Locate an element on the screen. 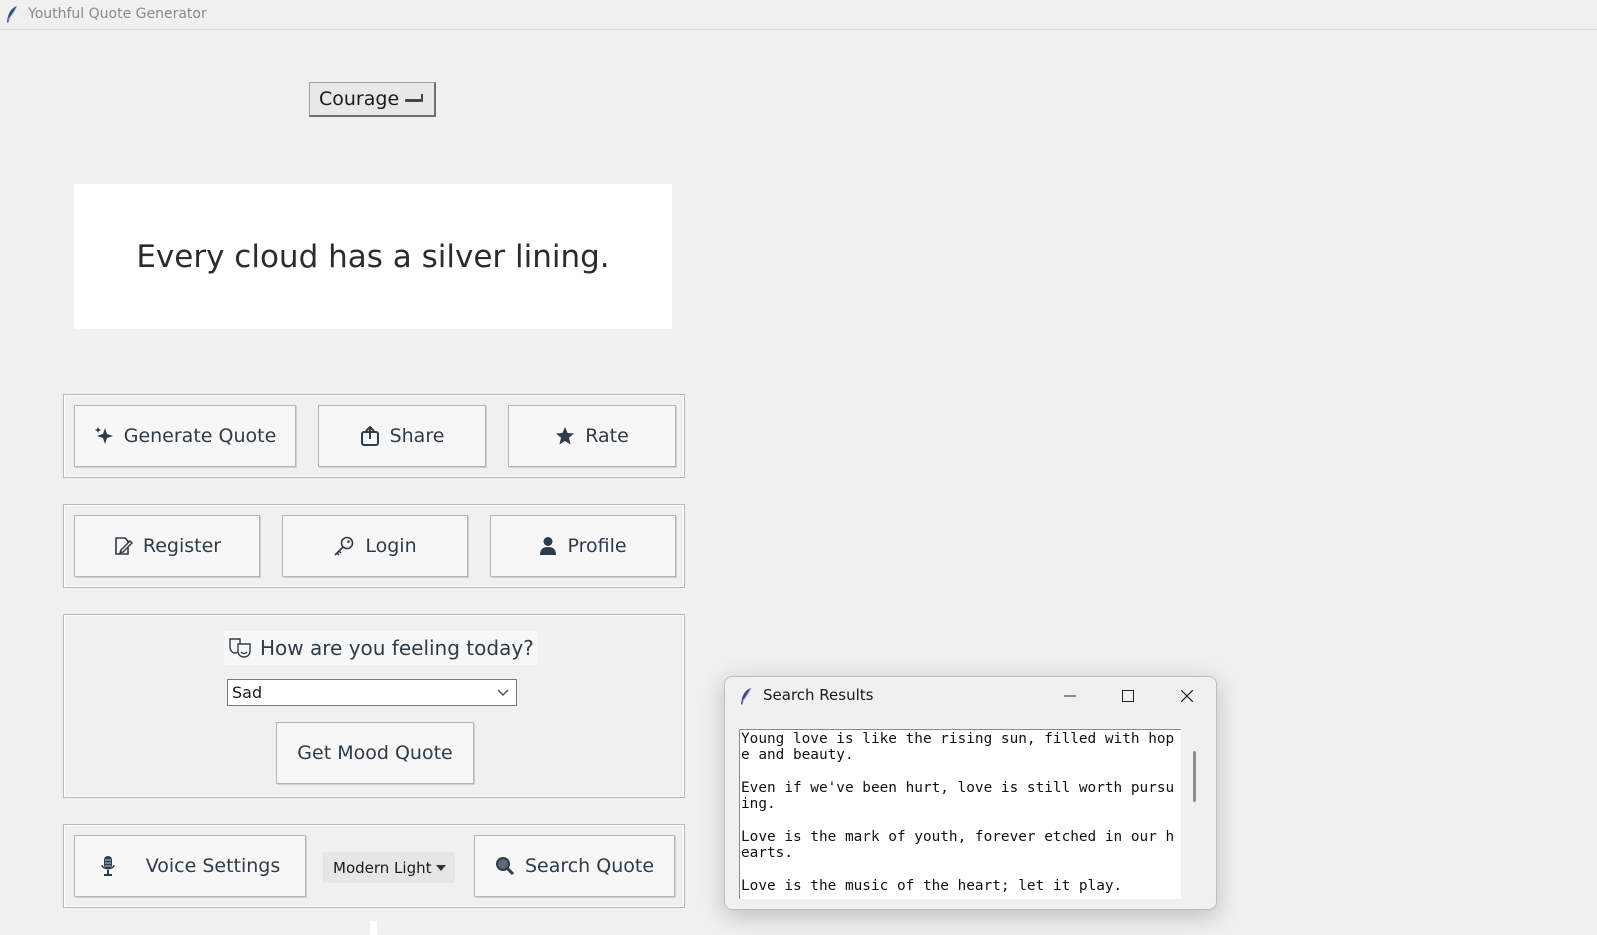  rate-label: Rate is located at coordinates (607, 436).